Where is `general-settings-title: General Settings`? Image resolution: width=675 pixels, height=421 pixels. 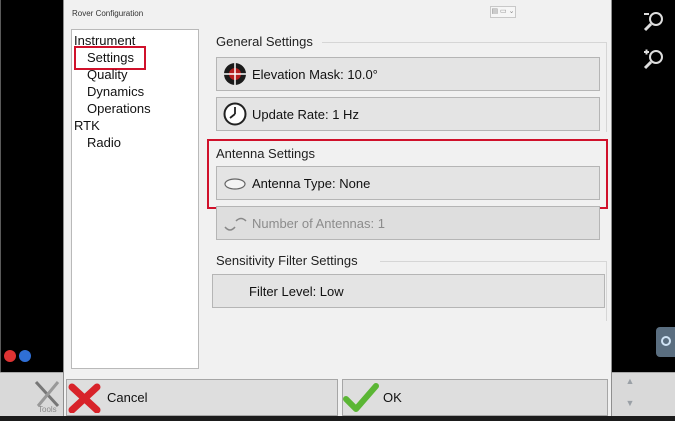
general-settings-title: General Settings is located at coordinates (264, 41).